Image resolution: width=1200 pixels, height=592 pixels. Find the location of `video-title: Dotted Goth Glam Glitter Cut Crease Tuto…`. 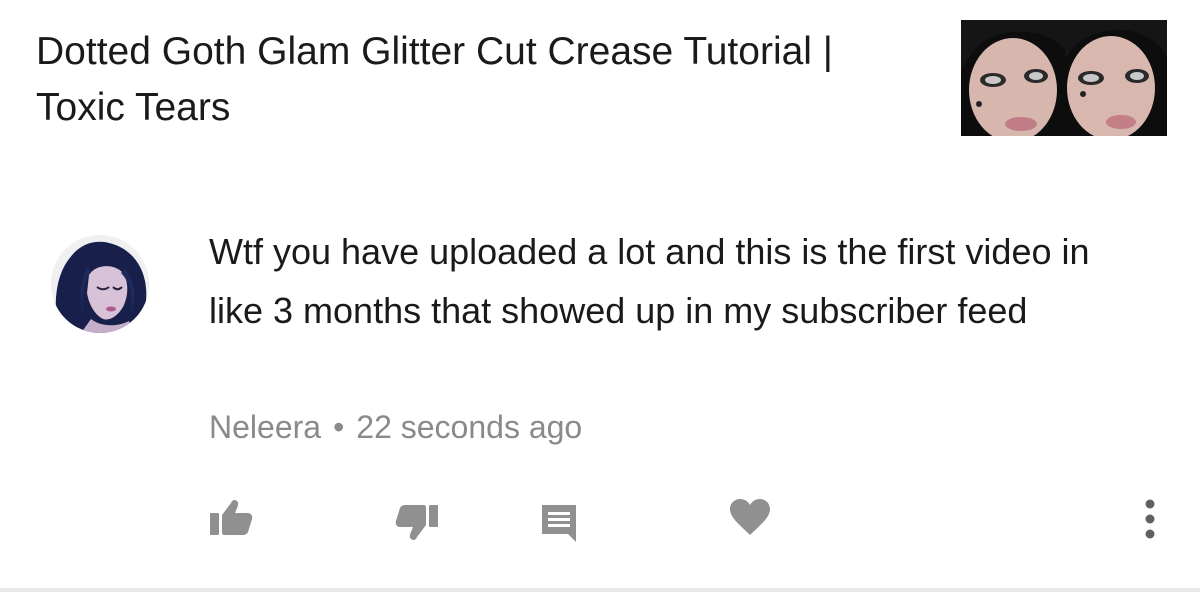

video-title: Dotted Goth Glam Glitter Cut Crease Tuto… is located at coordinates (476, 80).